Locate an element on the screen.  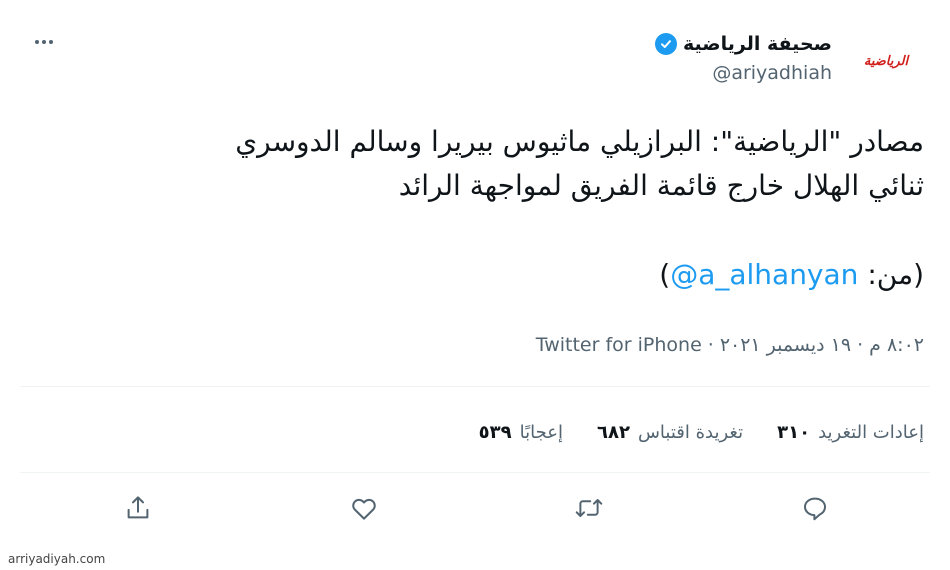
tweet-credit: (من: @a_alhanyan) is located at coordinates (791, 274).